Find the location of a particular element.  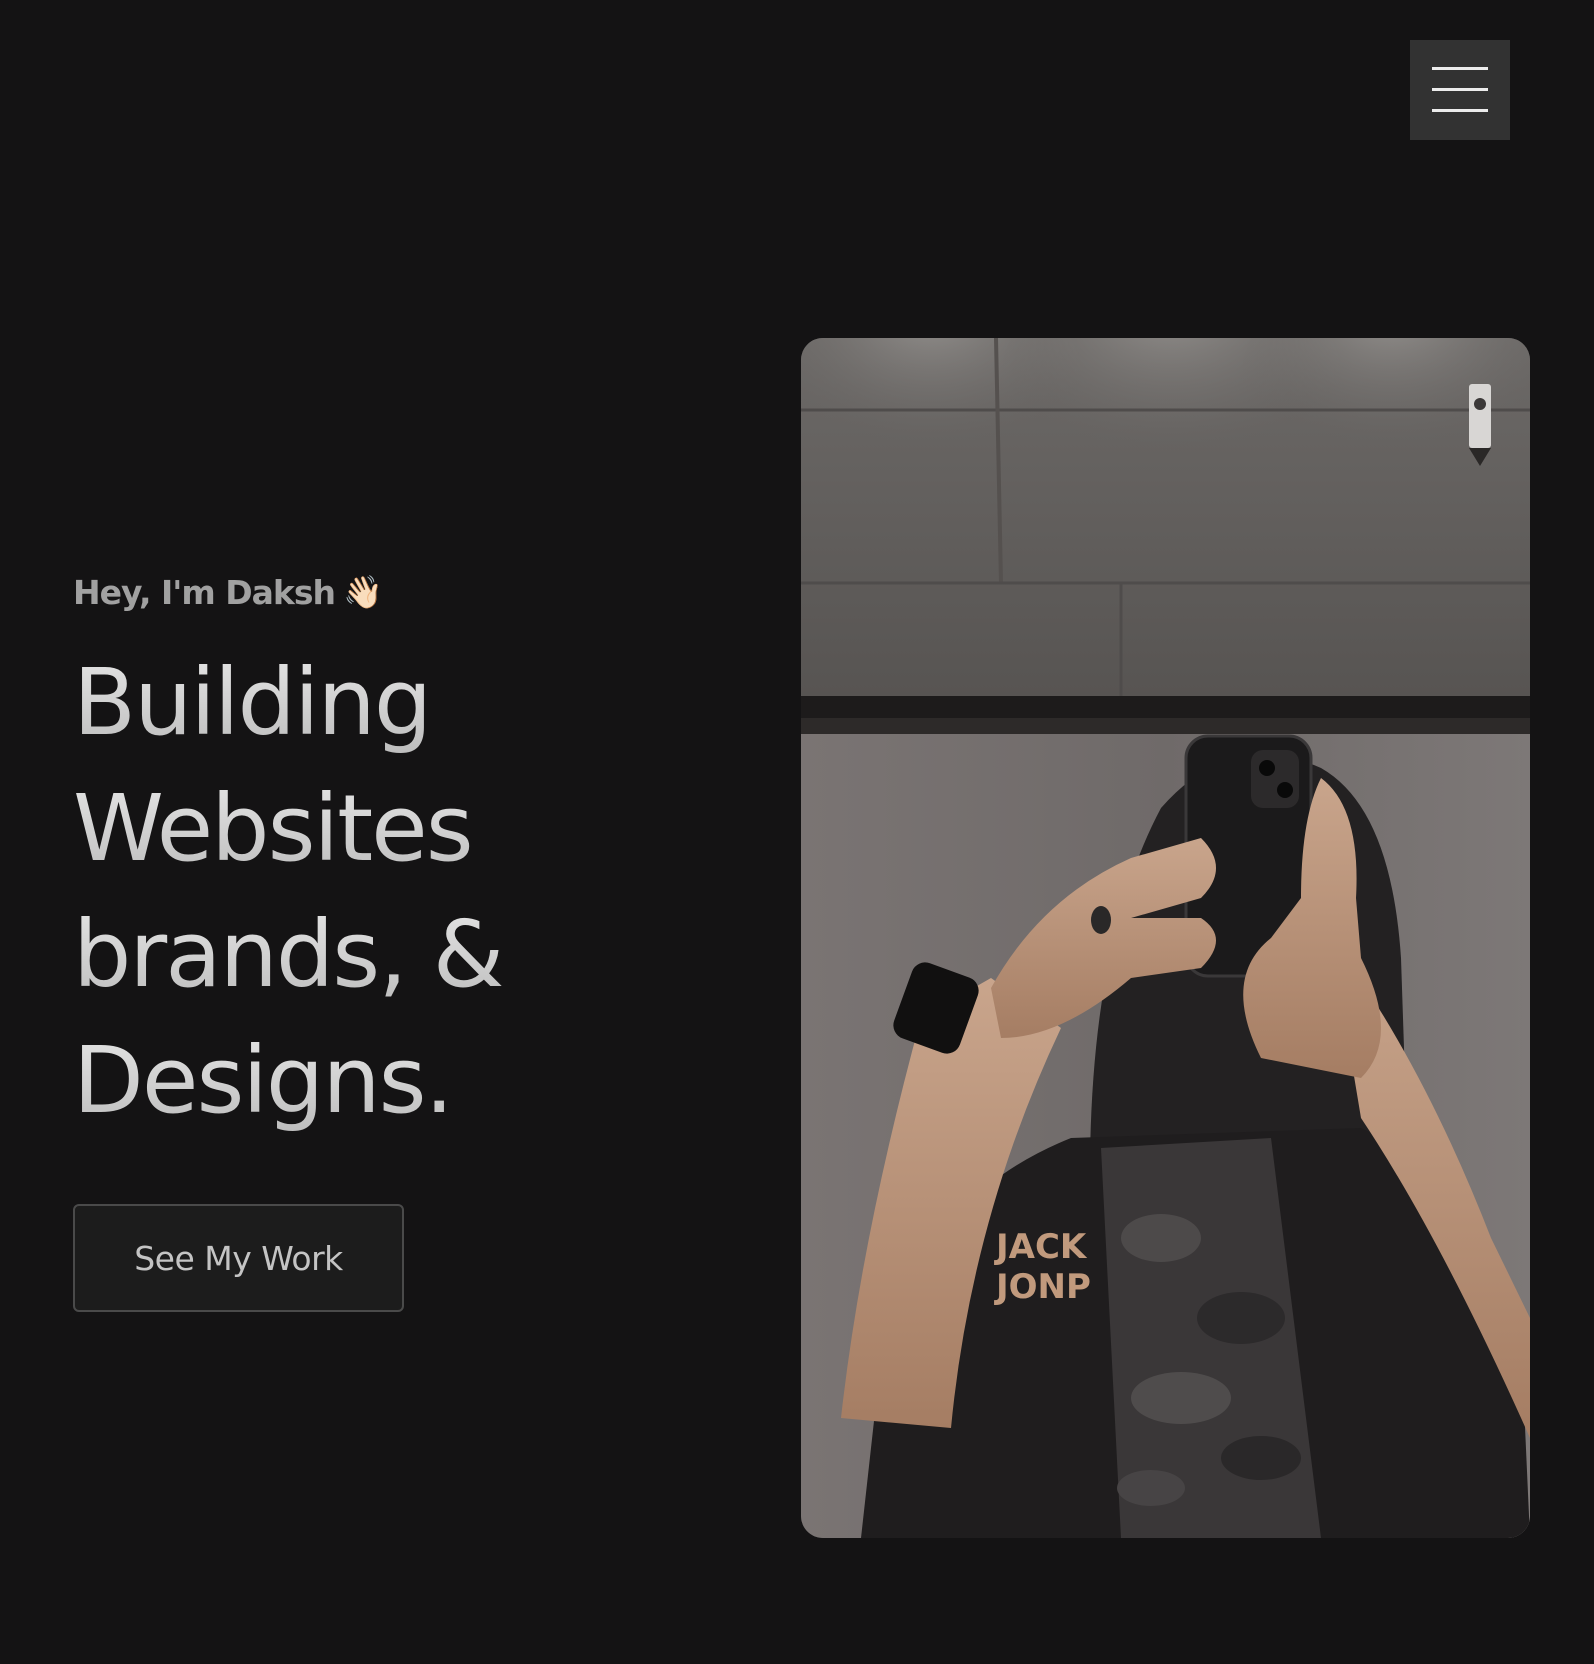

headline-line-1: Building is located at coordinates (287, 703).